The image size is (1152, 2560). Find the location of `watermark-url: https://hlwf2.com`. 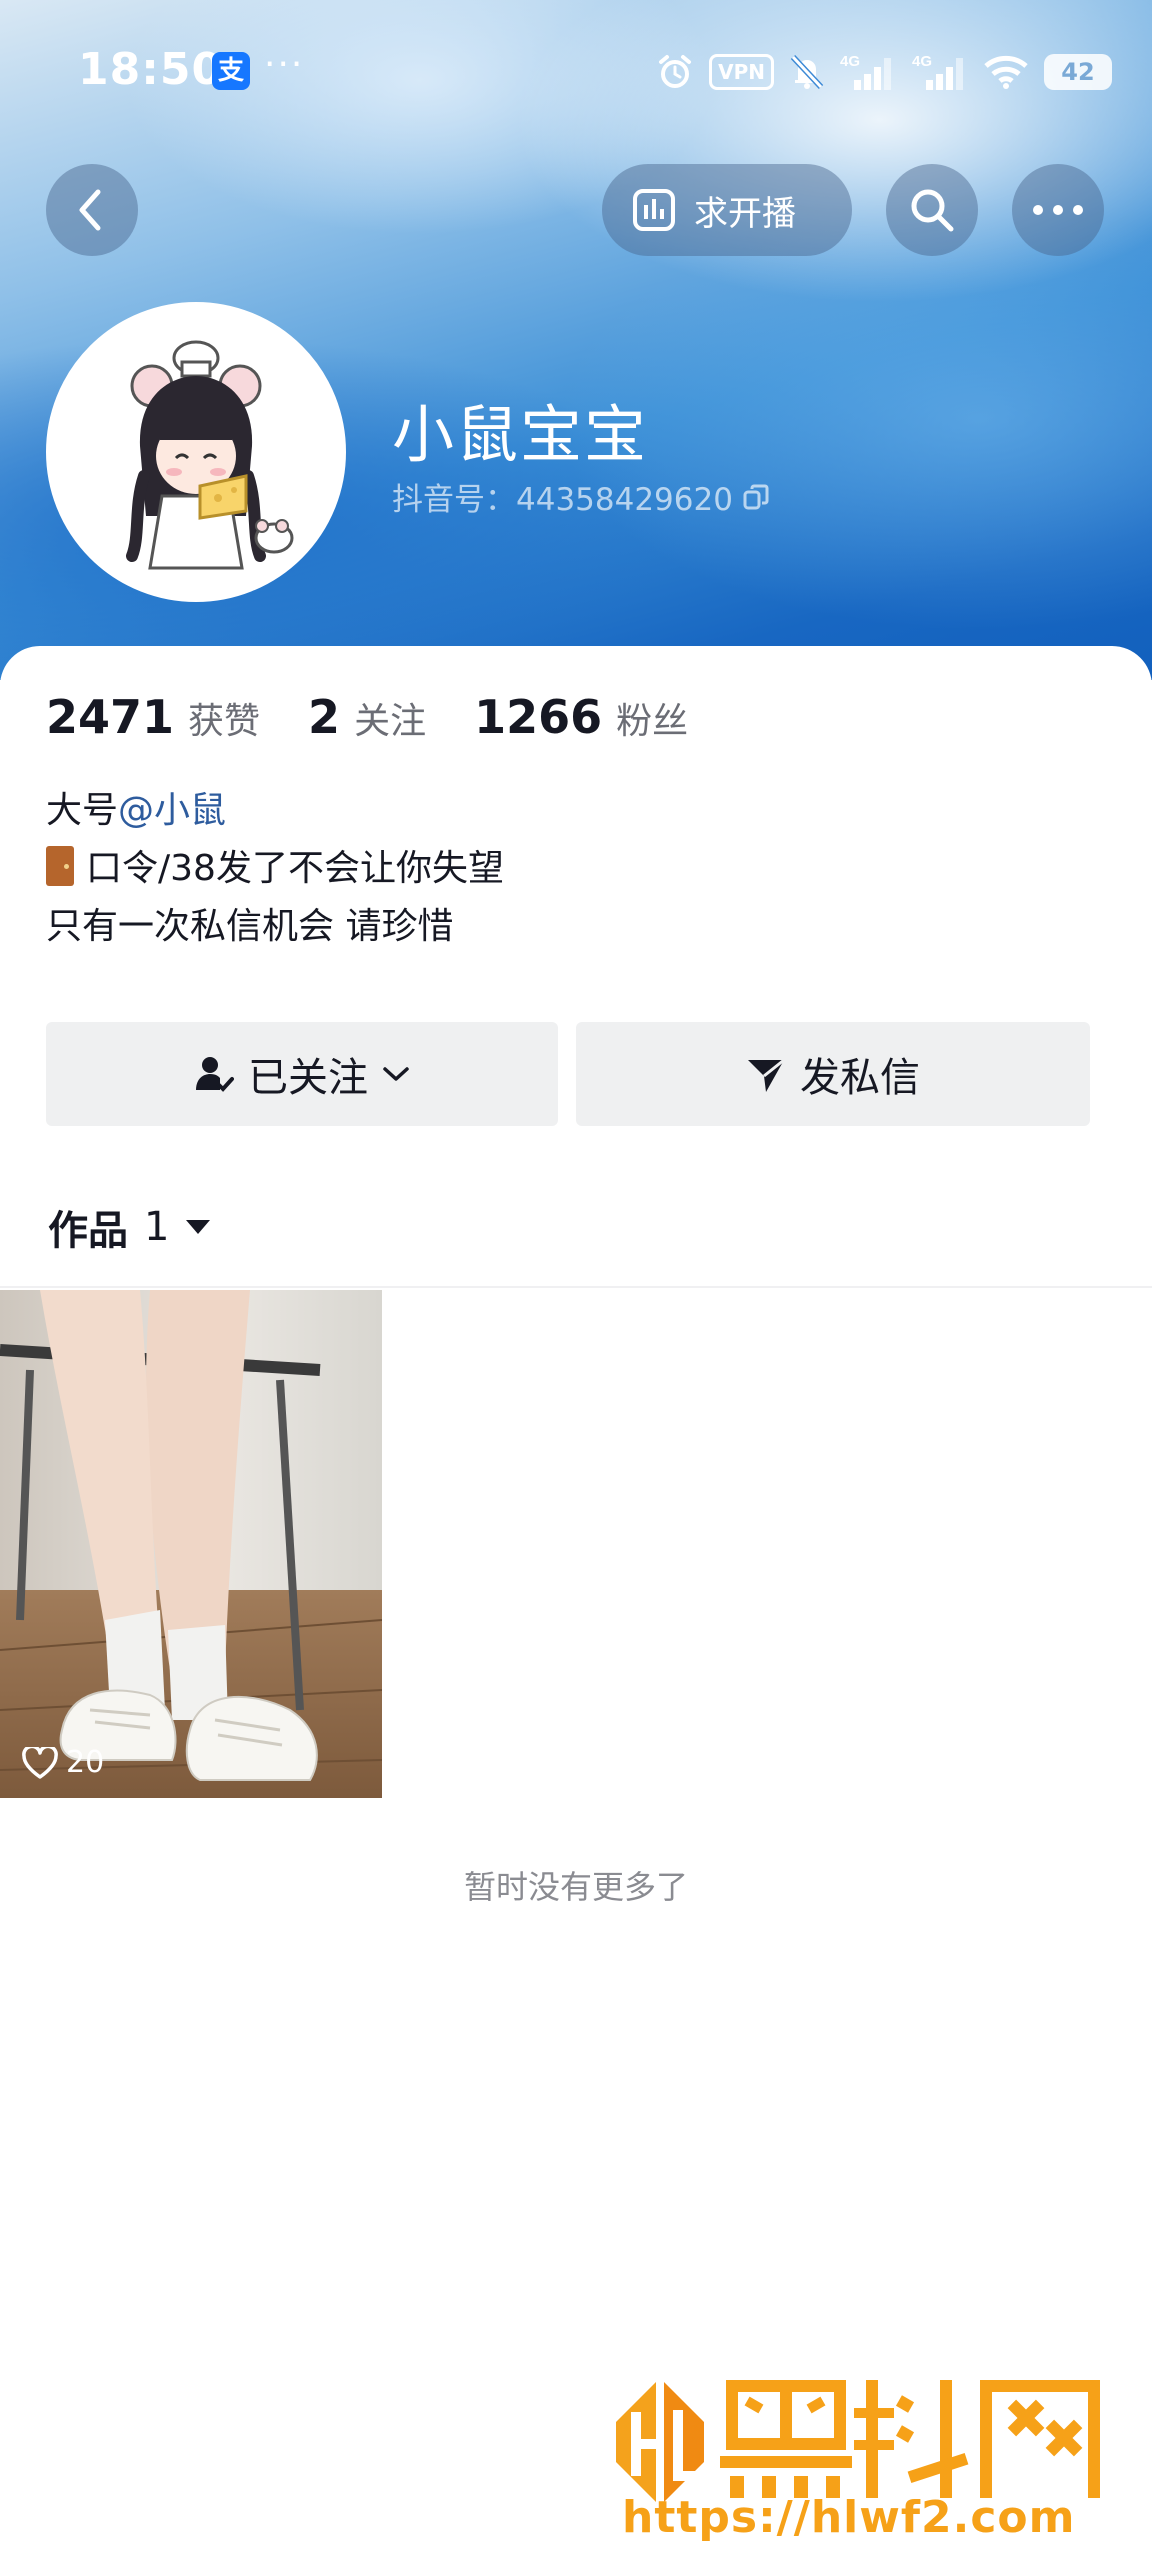

watermark-url: https://hlwf2.com is located at coordinates (849, 2517).